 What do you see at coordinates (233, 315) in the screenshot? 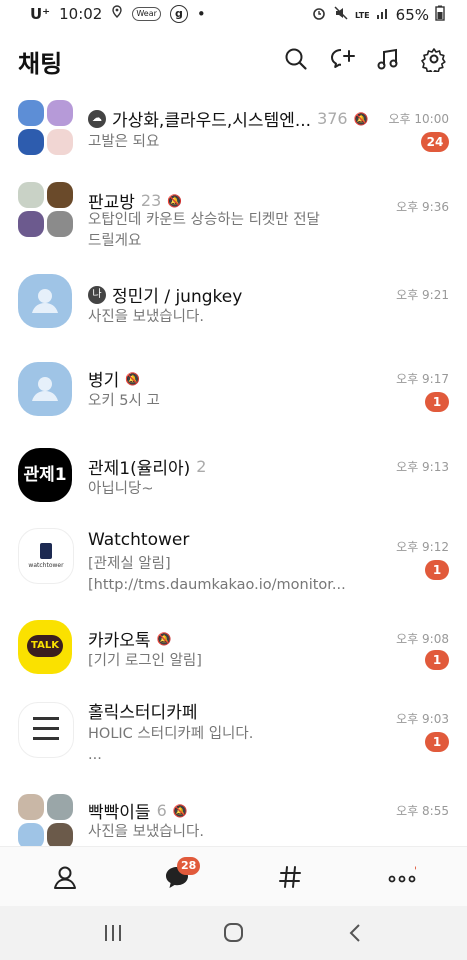
I see `chat-row: 나 정민기 / jungkey 사진을 보냈습니다. 오후 9:21` at bounding box center [233, 315].